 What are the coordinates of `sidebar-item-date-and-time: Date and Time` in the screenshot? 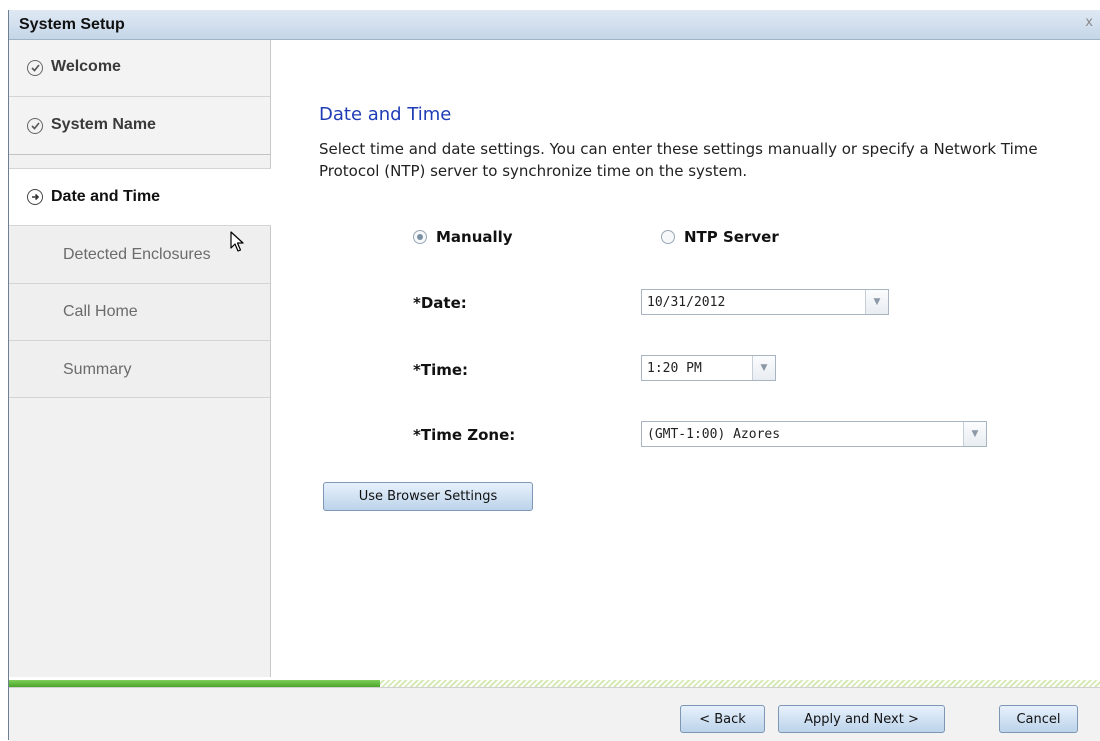 It's located at (140, 197).